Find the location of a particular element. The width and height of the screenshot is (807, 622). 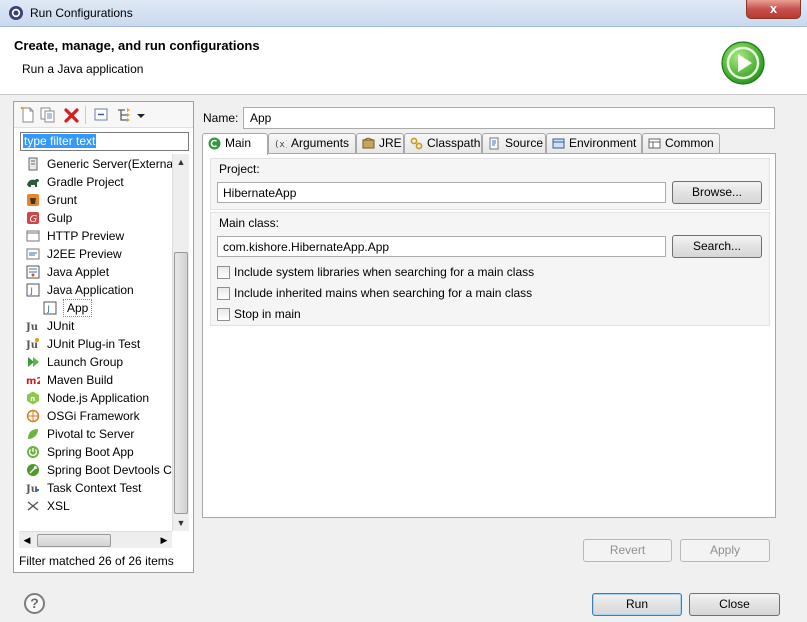

maven-icon: m2 is located at coordinates (33, 381).